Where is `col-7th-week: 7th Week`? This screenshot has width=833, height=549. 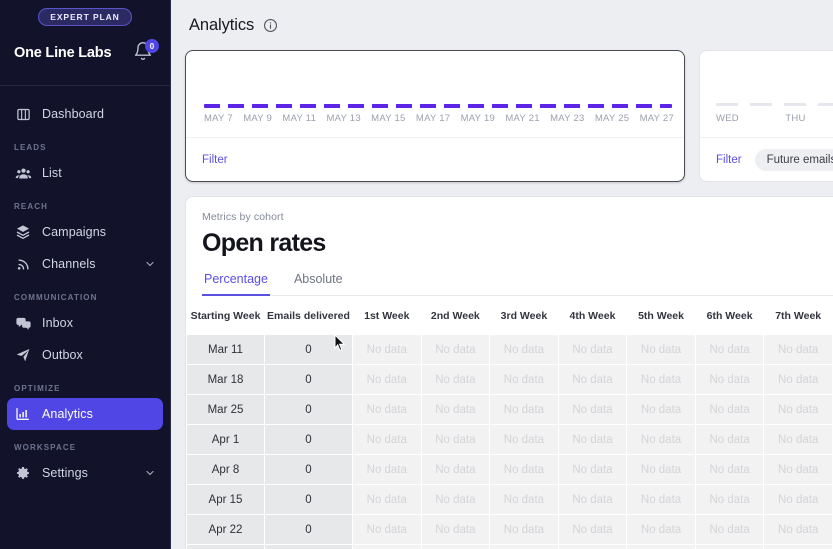 col-7th-week: 7th Week is located at coordinates (798, 315).